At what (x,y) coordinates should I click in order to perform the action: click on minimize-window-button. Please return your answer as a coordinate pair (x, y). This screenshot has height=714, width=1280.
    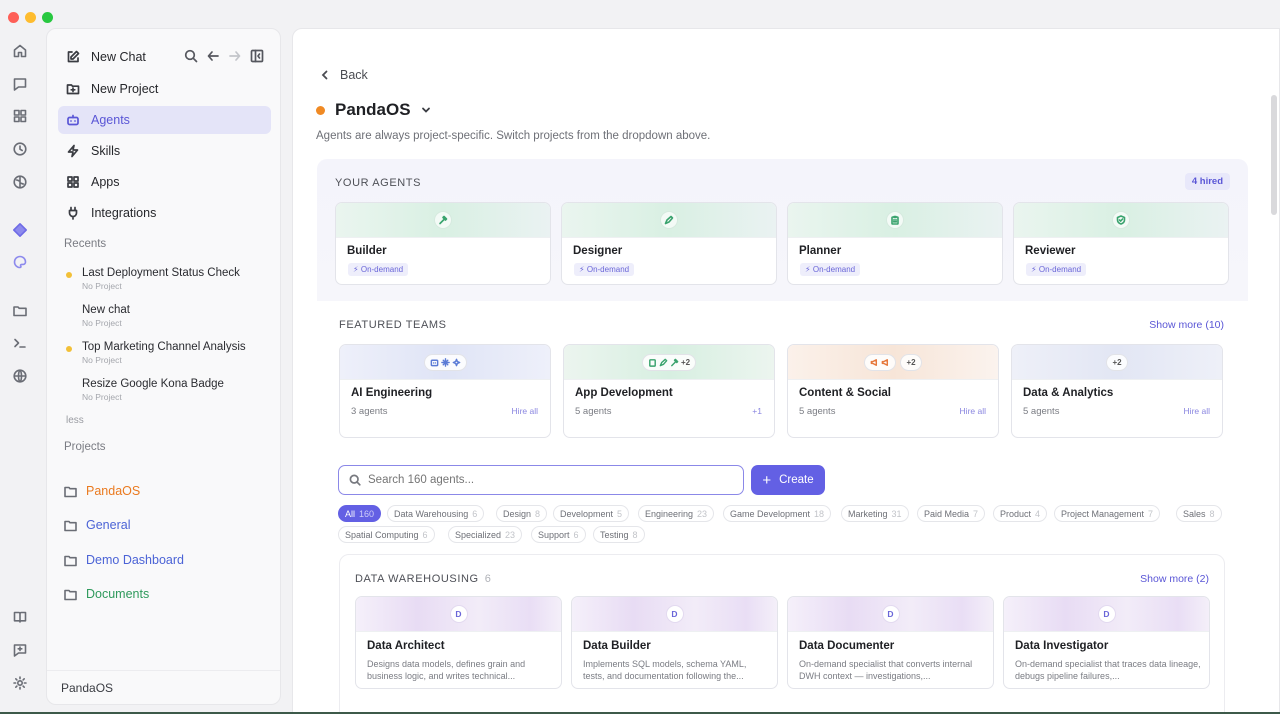
    Looking at the image, I should click on (30, 17).